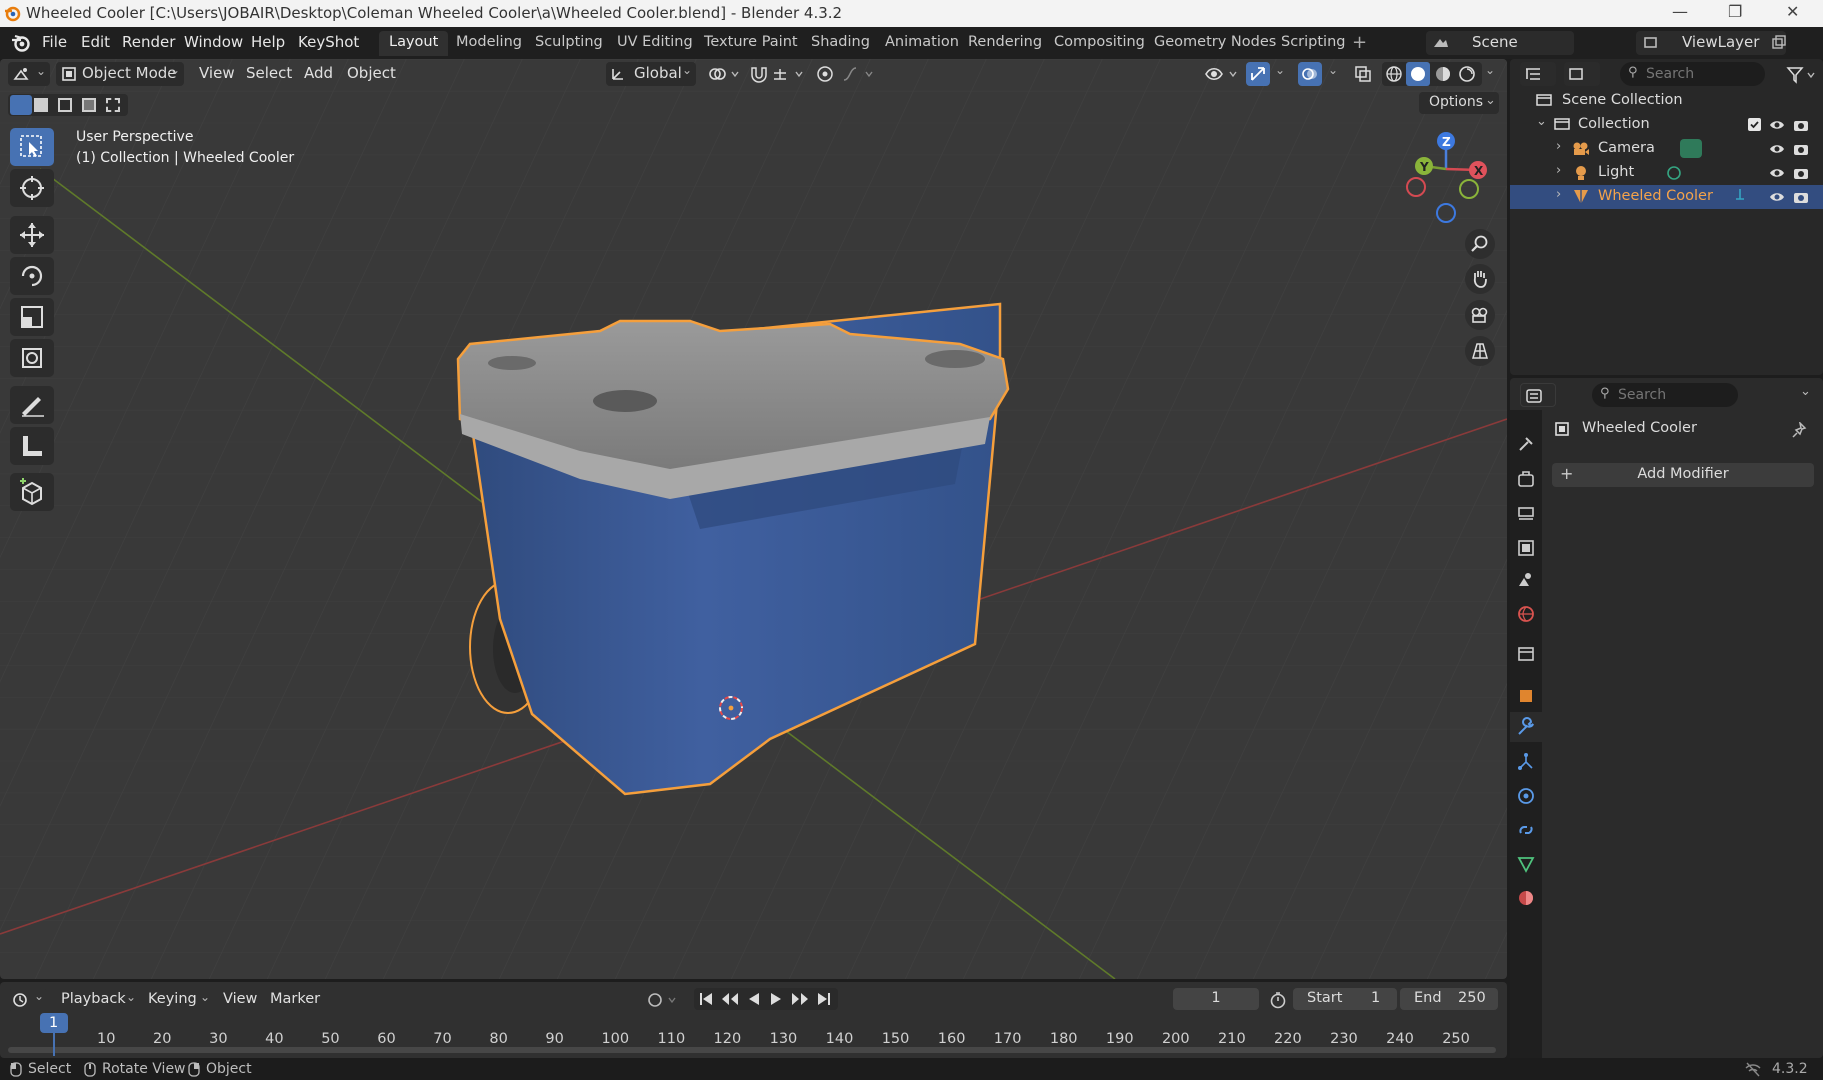 The image size is (1823, 1080). I want to click on render-tab-icon, so click(1526, 480).